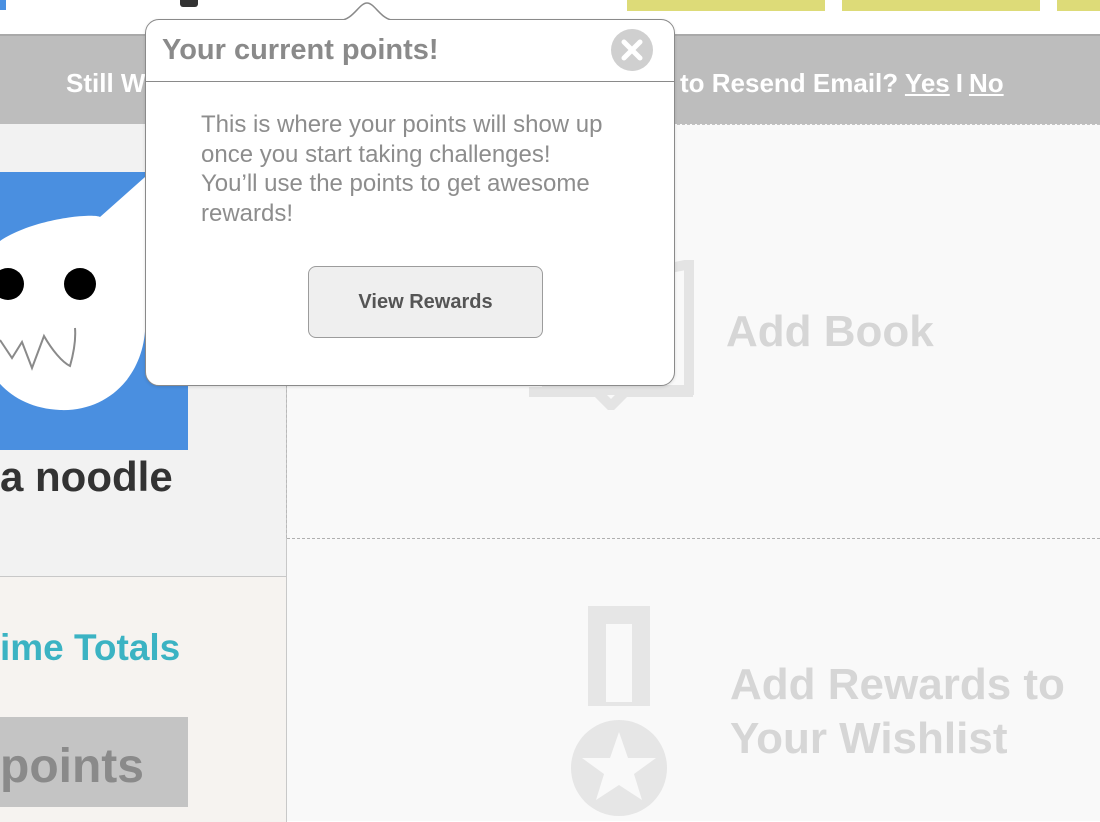 The image size is (1100, 822). What do you see at coordinates (189, 3) in the screenshot?
I see `title-fragment` at bounding box center [189, 3].